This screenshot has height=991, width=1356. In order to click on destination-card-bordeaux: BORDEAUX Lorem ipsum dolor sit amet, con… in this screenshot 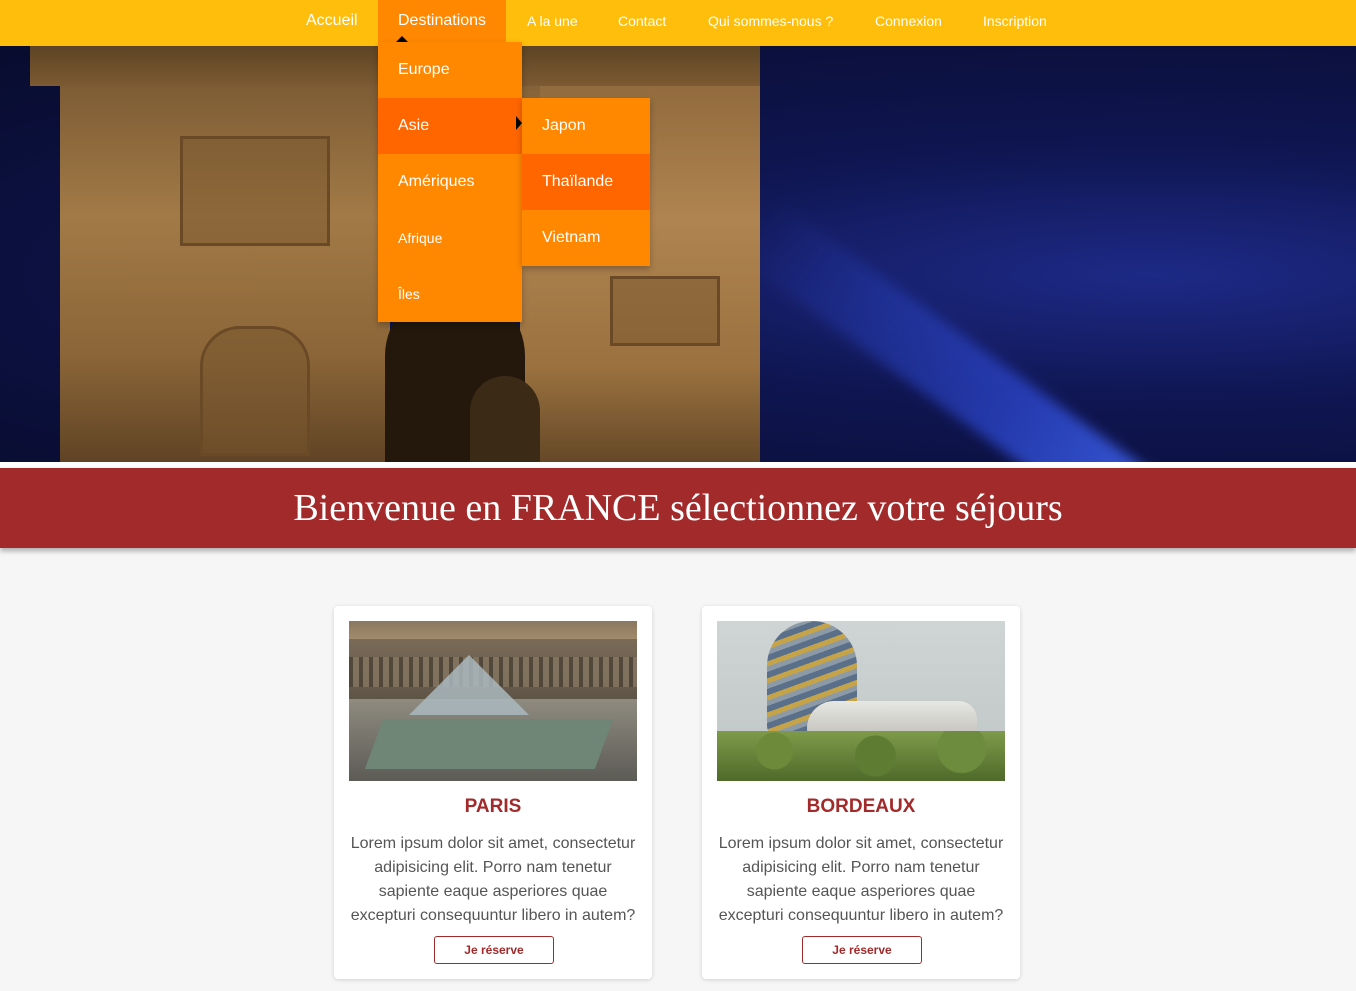, I will do `click(861, 792)`.